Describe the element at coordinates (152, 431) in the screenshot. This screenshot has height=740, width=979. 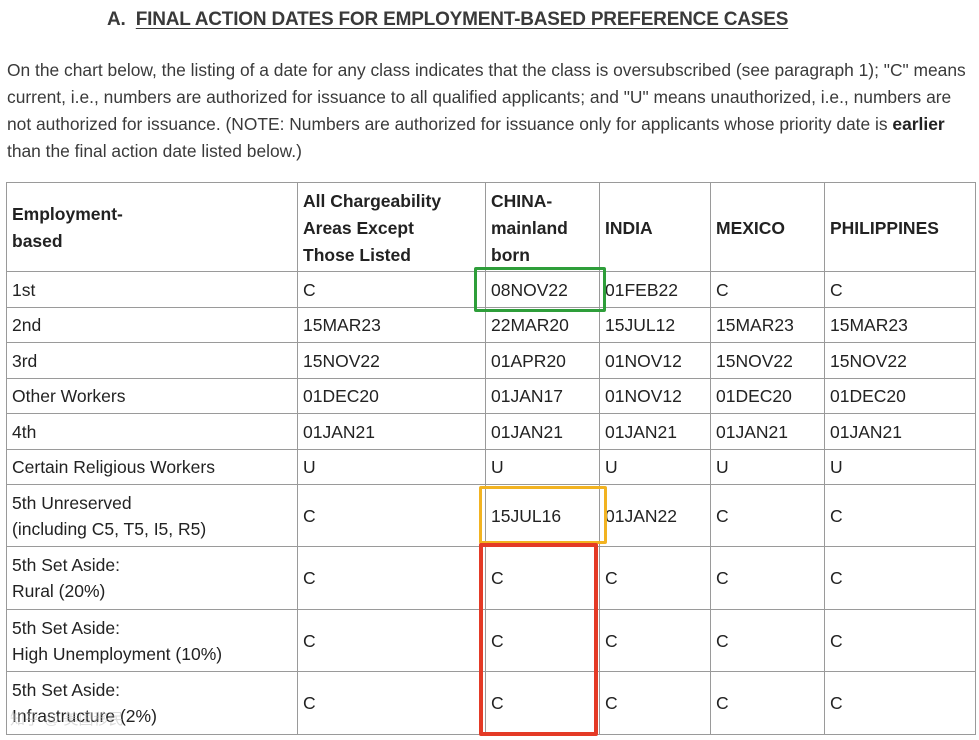
I see `category-cell: 4th` at that location.